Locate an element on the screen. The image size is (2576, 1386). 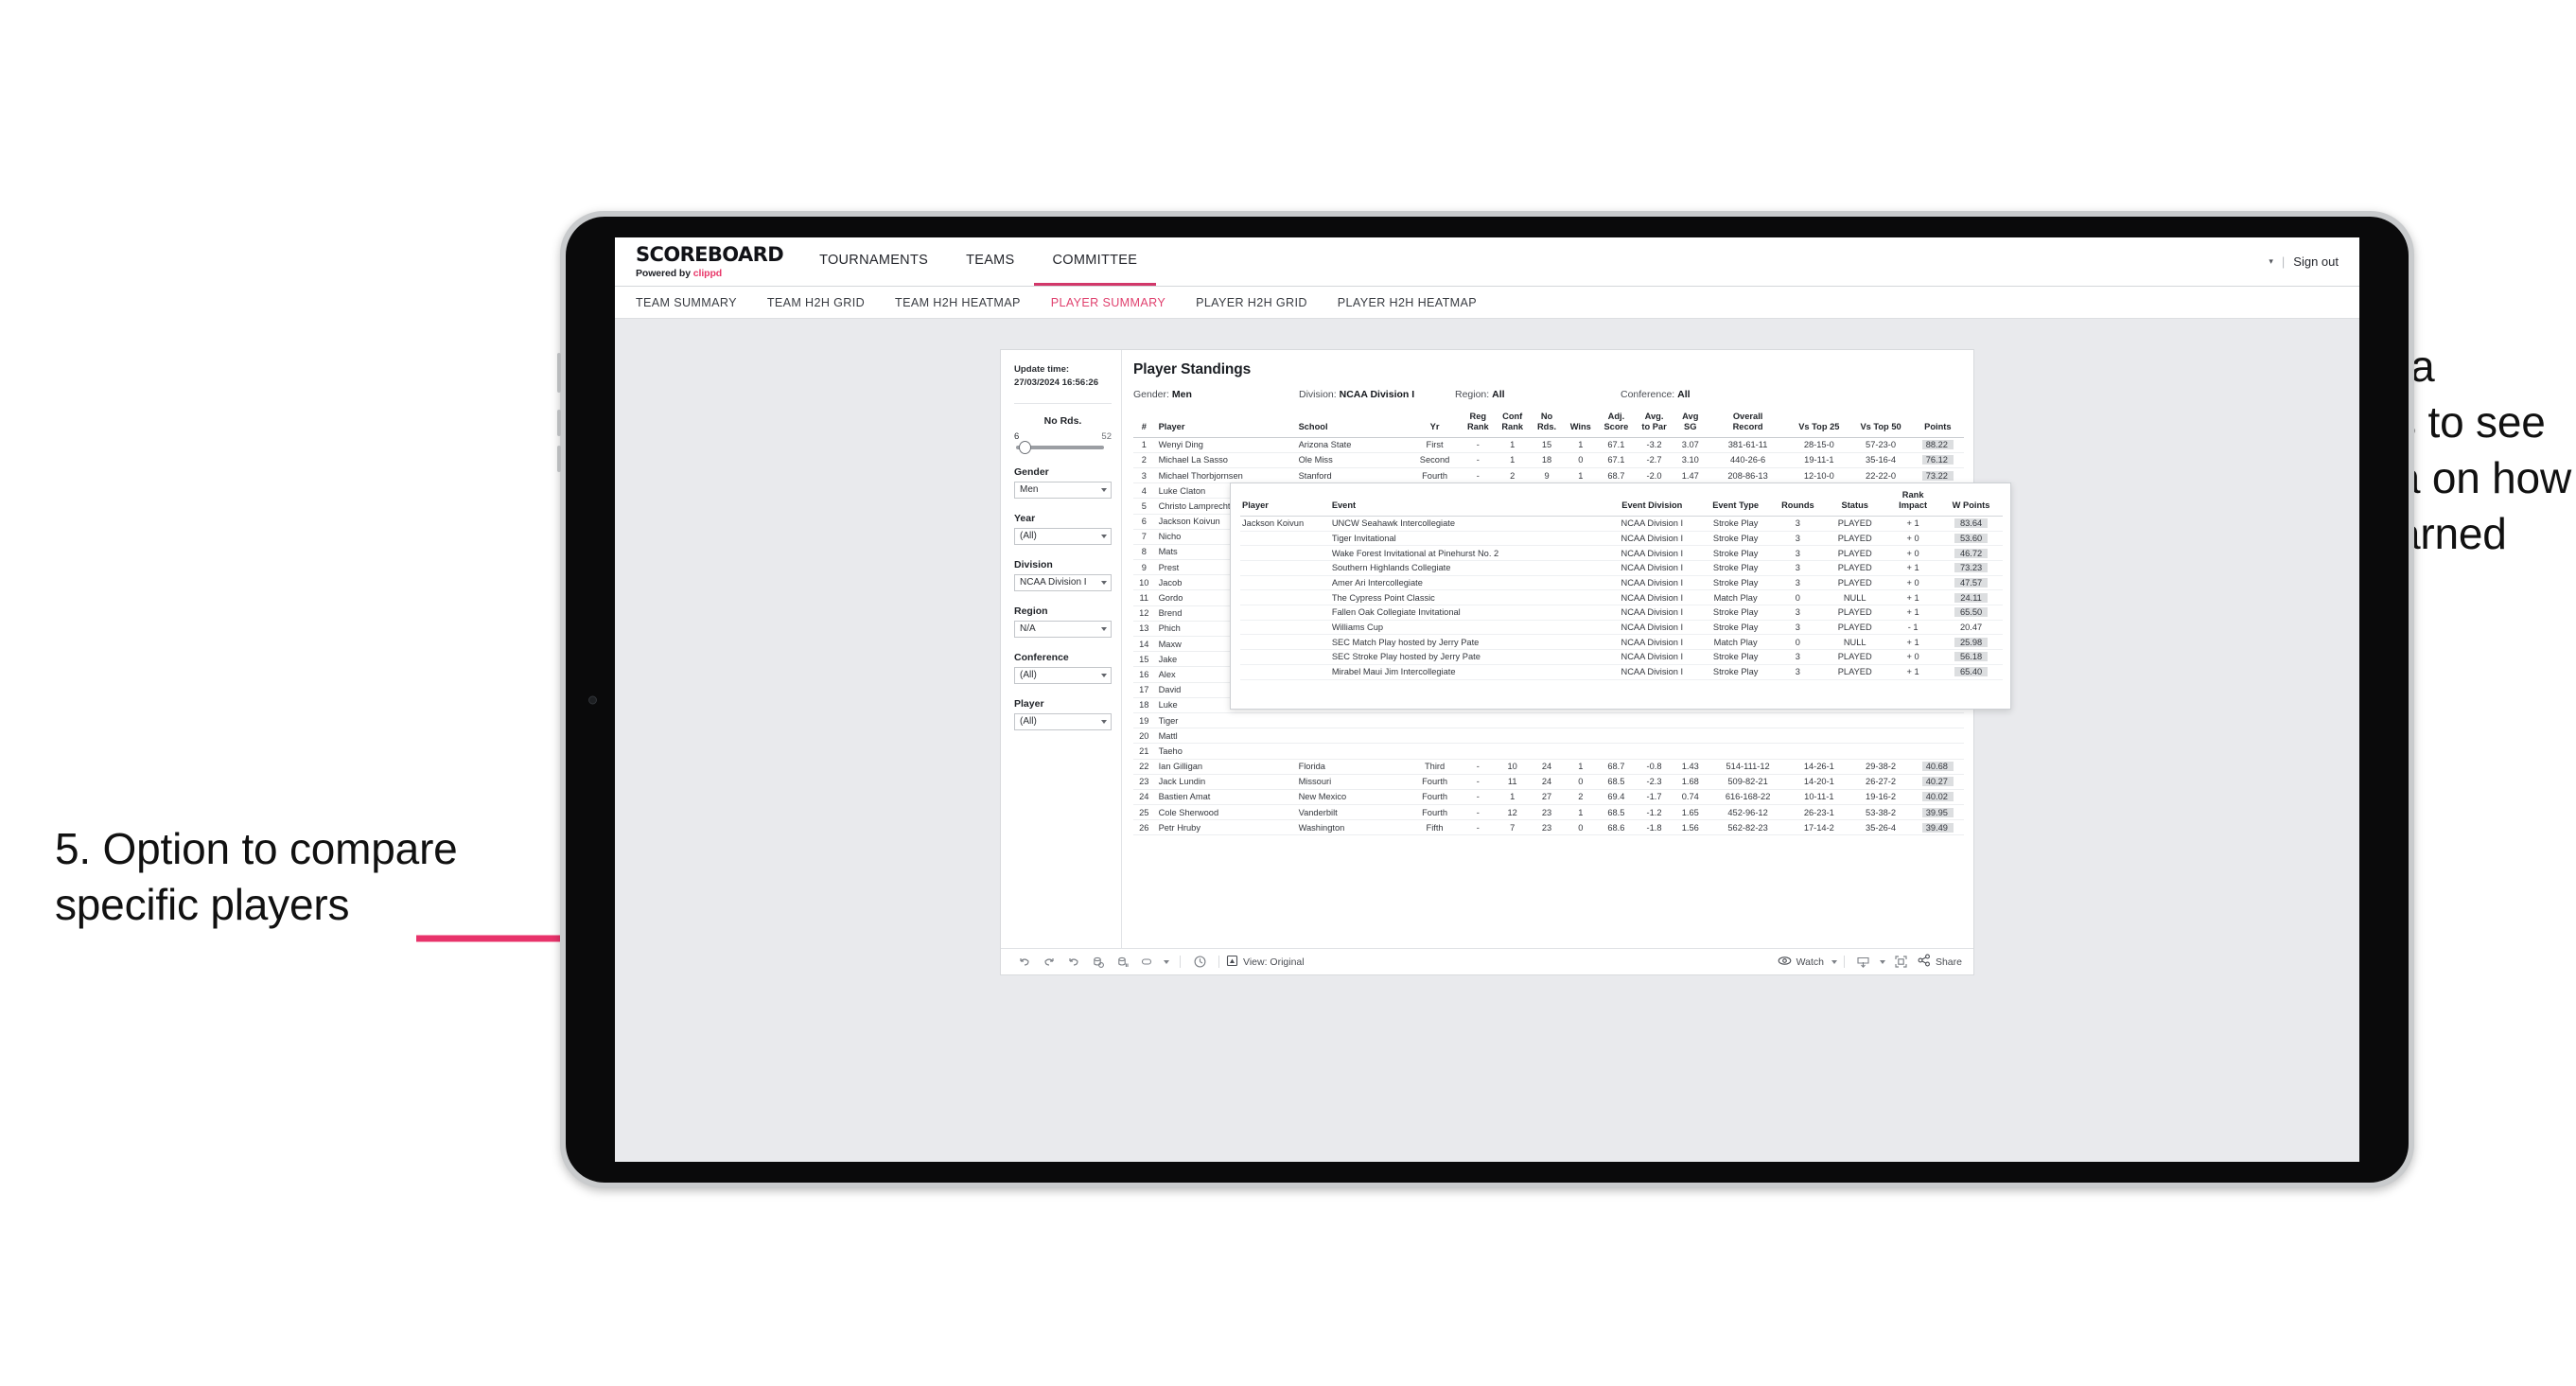
points-value: 73.22 is located at coordinates (1938, 475).